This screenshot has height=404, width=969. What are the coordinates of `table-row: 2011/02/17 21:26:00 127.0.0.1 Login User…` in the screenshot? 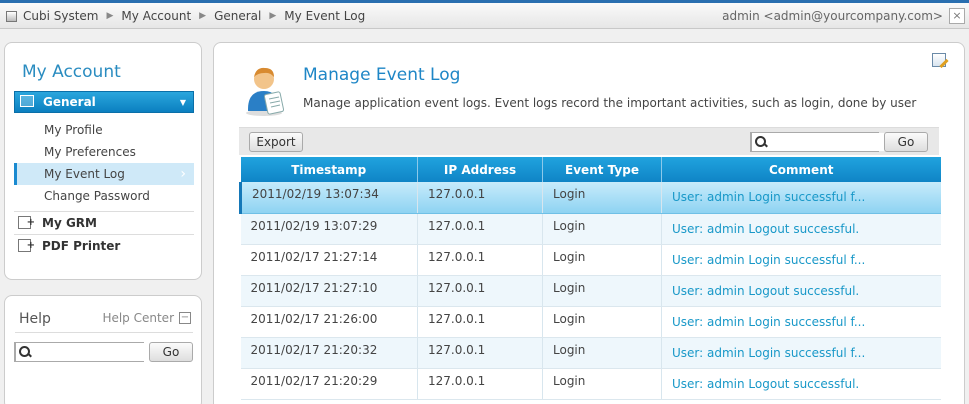 It's located at (590, 322).